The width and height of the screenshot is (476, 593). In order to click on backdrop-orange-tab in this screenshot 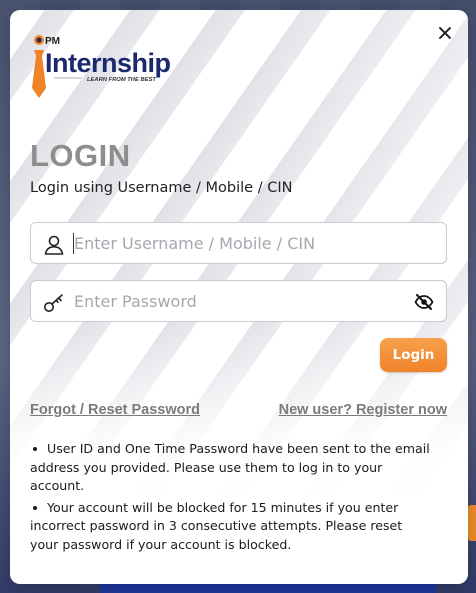, I will do `click(472, 523)`.